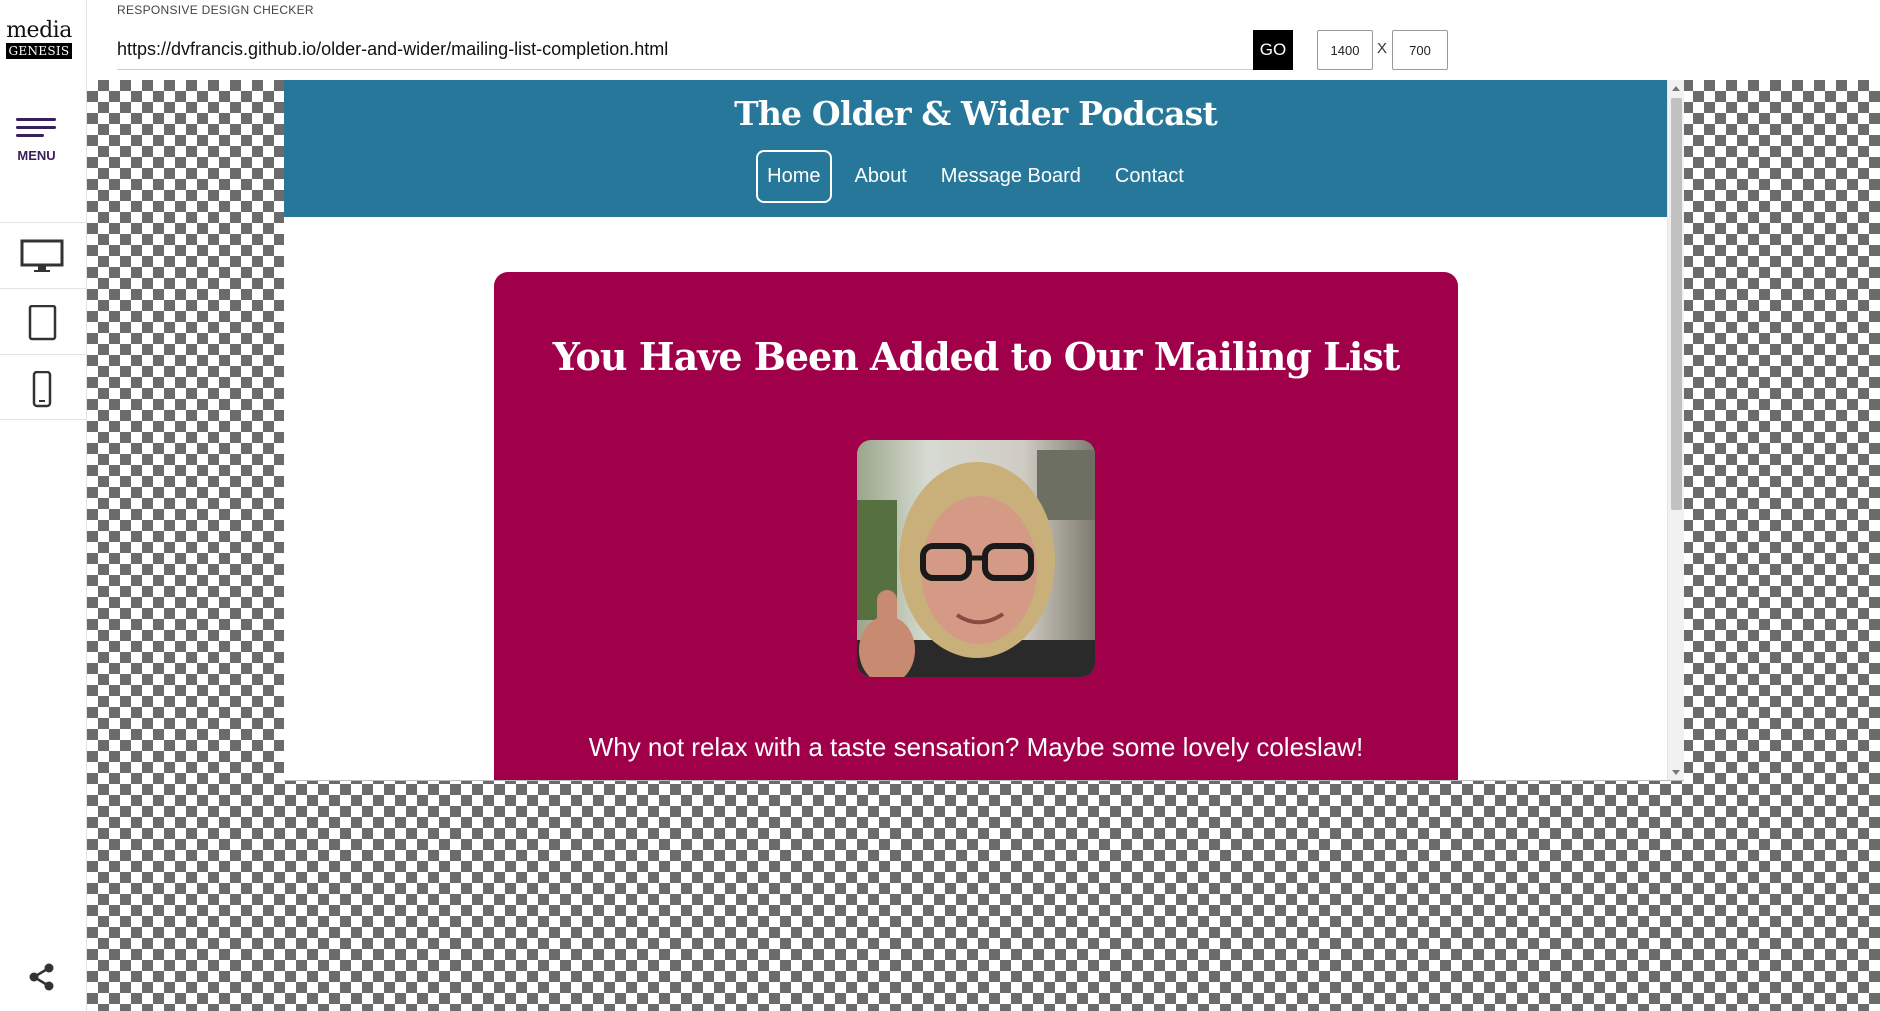 Image resolution: width=1880 pixels, height=1011 pixels. What do you see at coordinates (1011, 176) in the screenshot?
I see `nav-message-board: Message Board` at bounding box center [1011, 176].